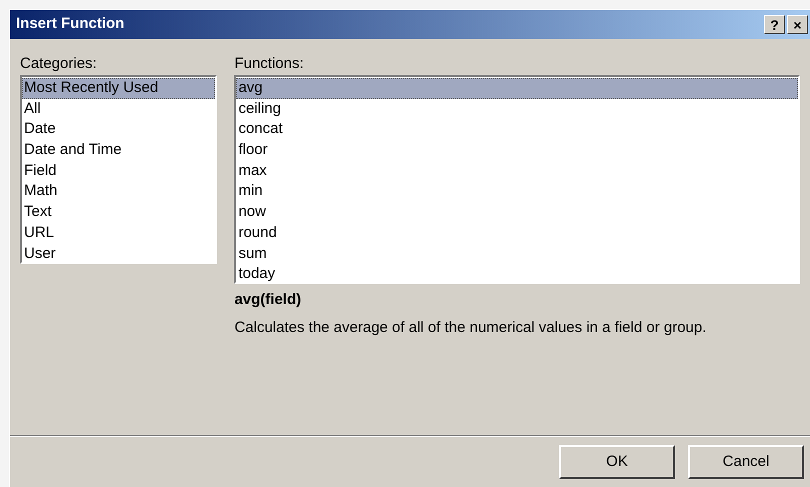 The image size is (810, 487). What do you see at coordinates (268, 300) in the screenshot?
I see `function-signature: avg(field)` at bounding box center [268, 300].